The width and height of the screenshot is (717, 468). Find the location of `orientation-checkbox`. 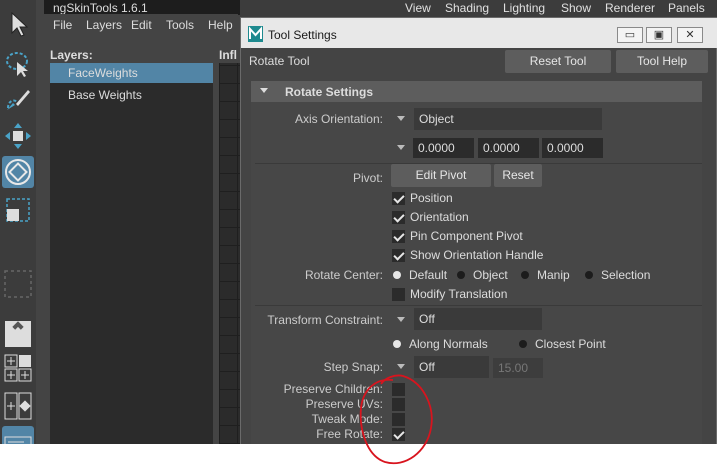

orientation-checkbox is located at coordinates (398, 217).